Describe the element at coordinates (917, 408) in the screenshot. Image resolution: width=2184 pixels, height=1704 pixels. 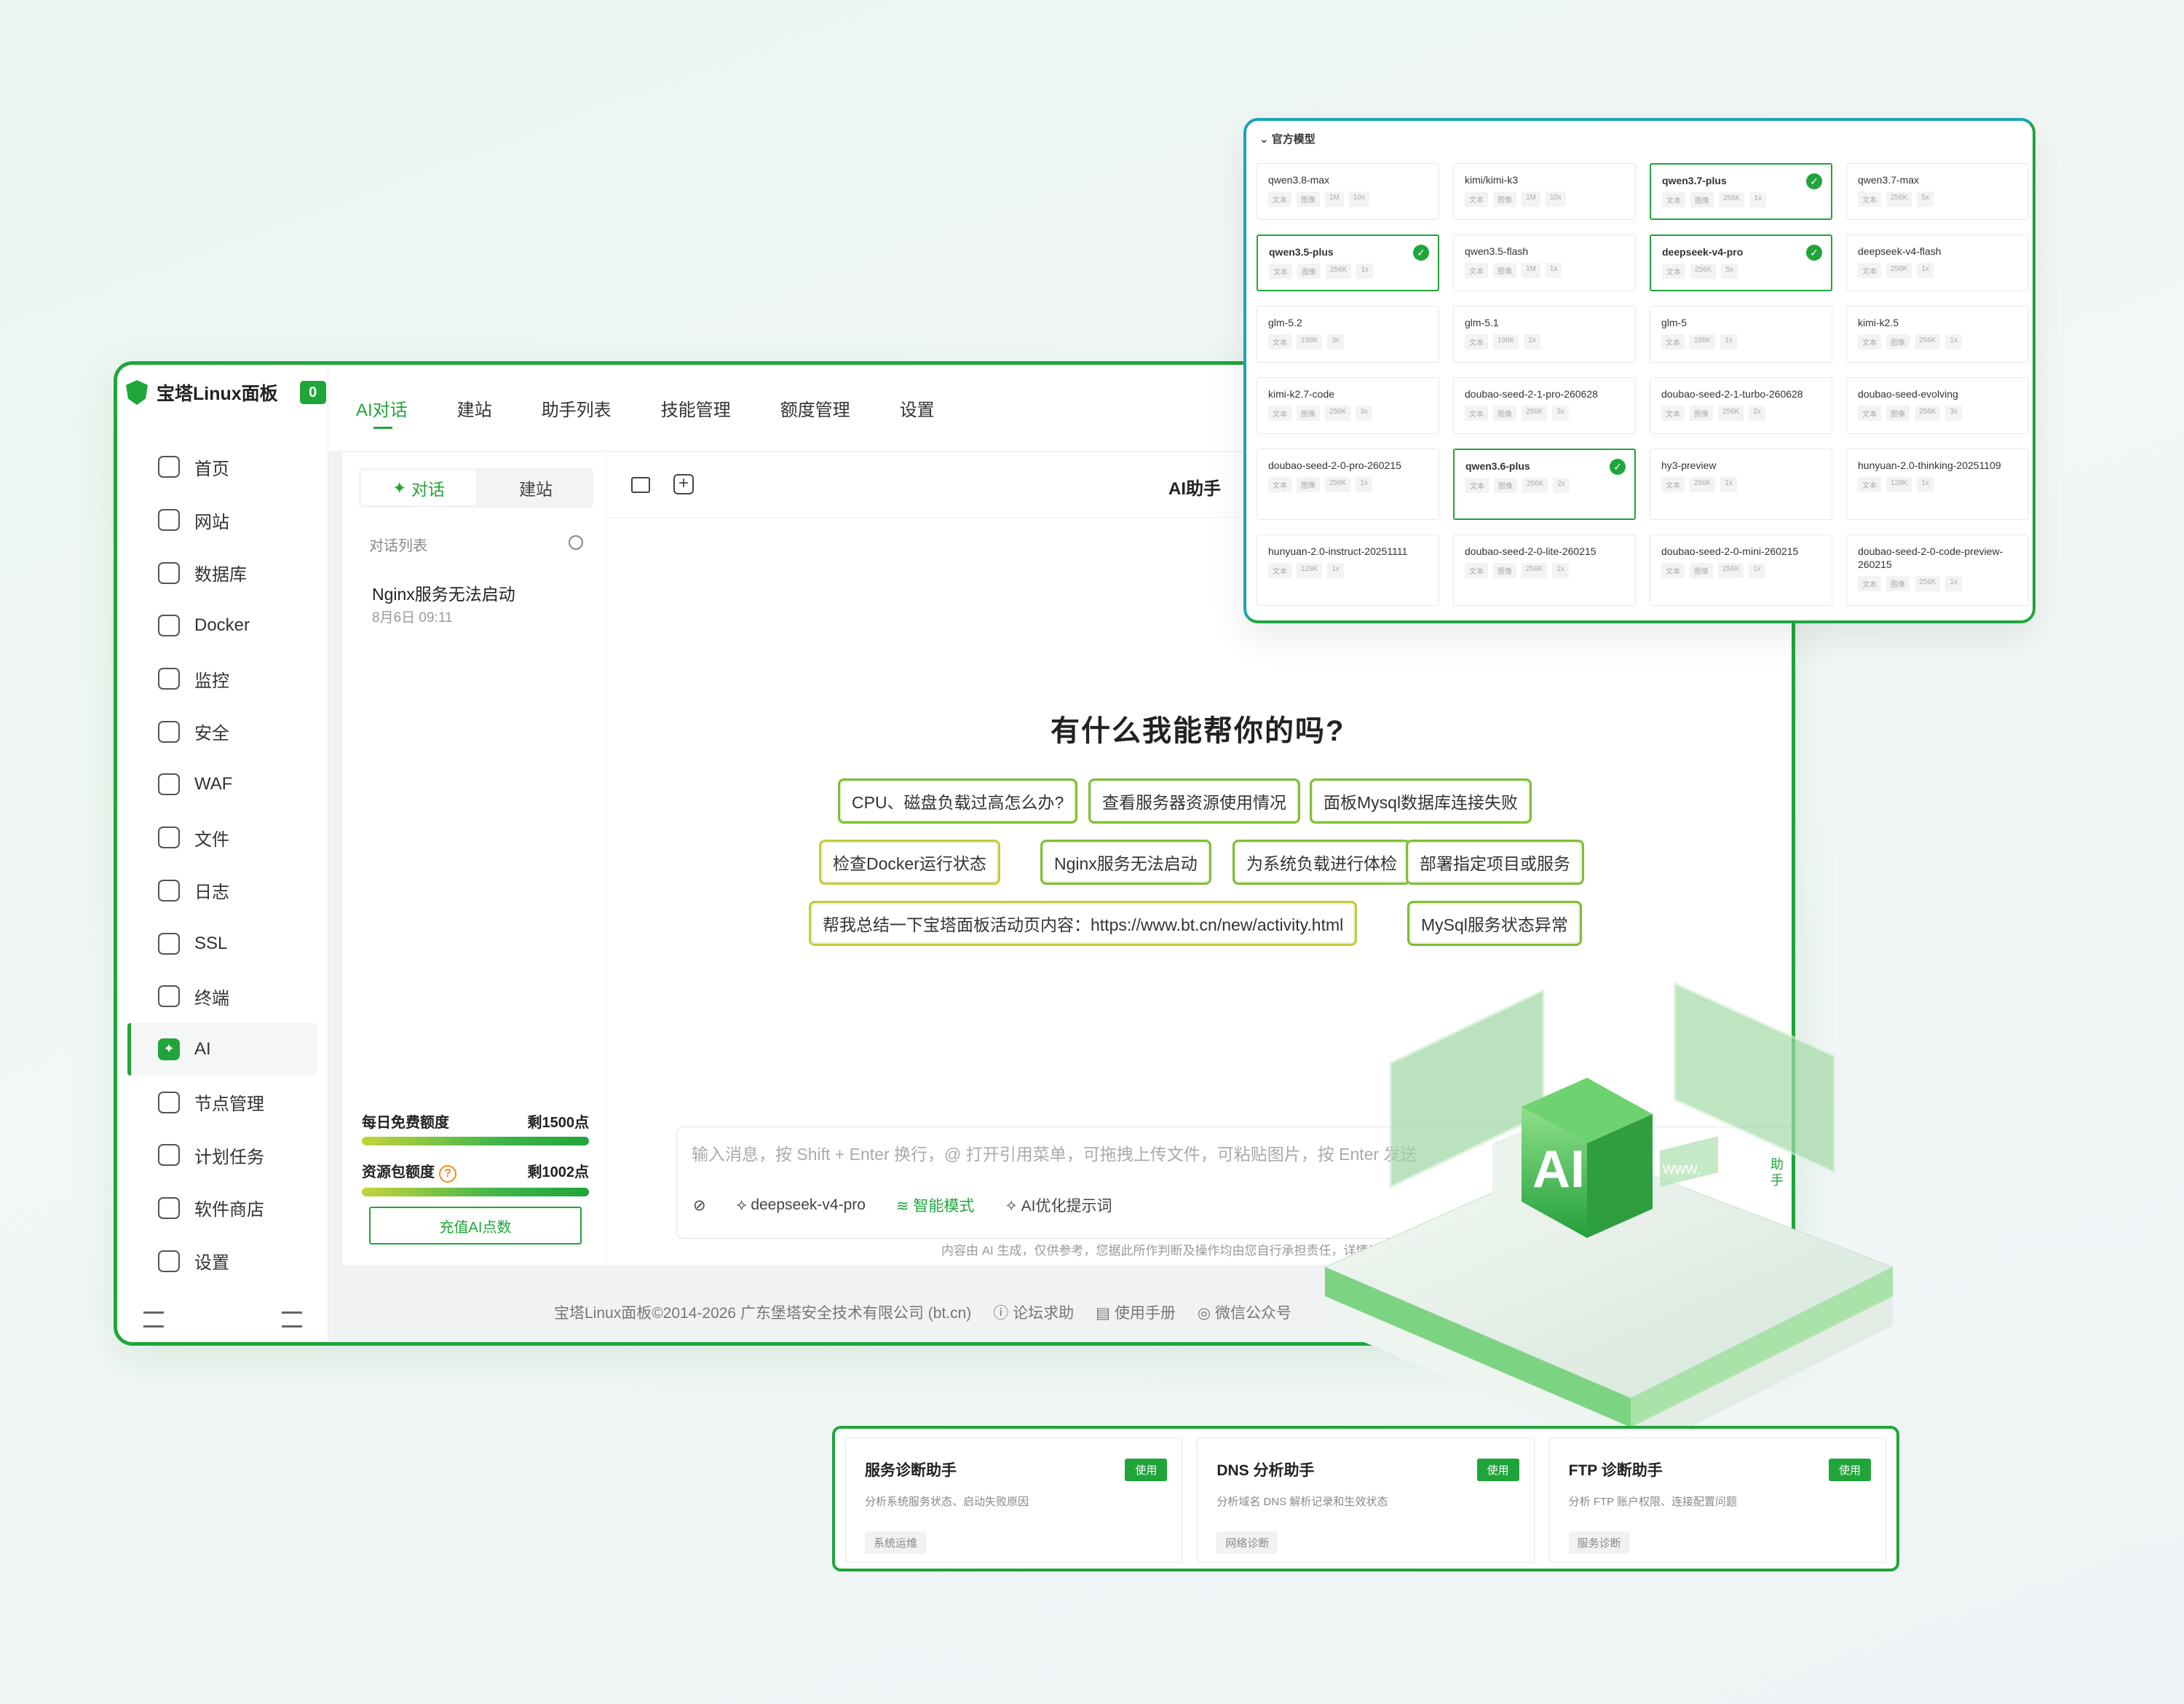
I see `tab-5: 设置` at that location.